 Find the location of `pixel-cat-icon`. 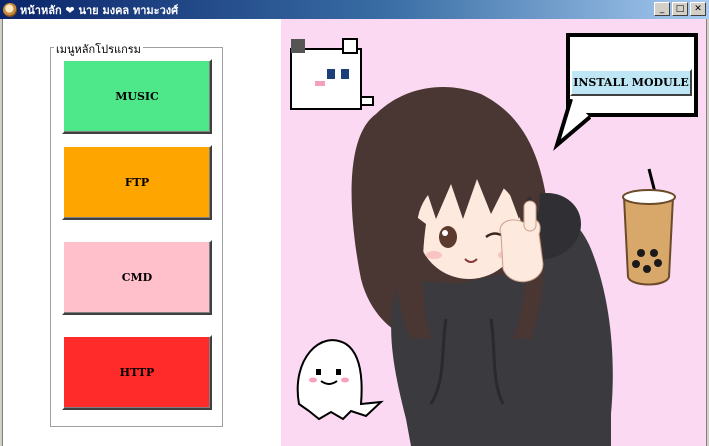

pixel-cat-icon is located at coordinates (332, 74).